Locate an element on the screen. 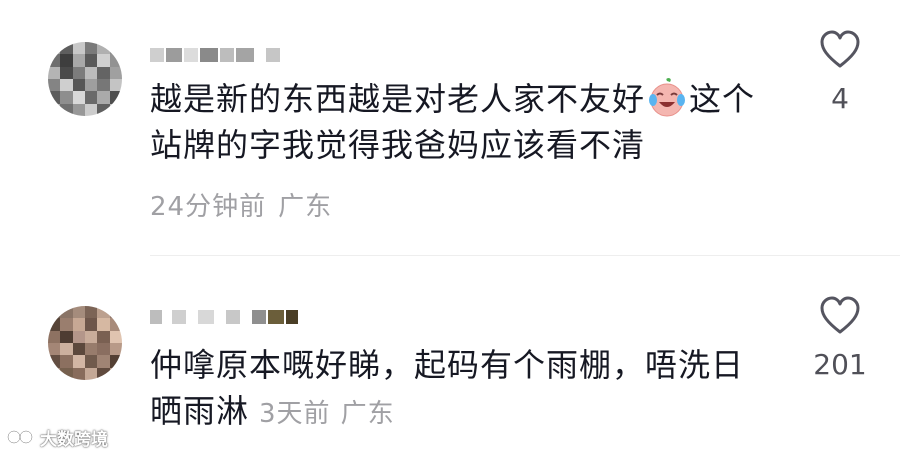 This screenshot has height=454, width=900. timestamp: 3天前 is located at coordinates (295, 414).